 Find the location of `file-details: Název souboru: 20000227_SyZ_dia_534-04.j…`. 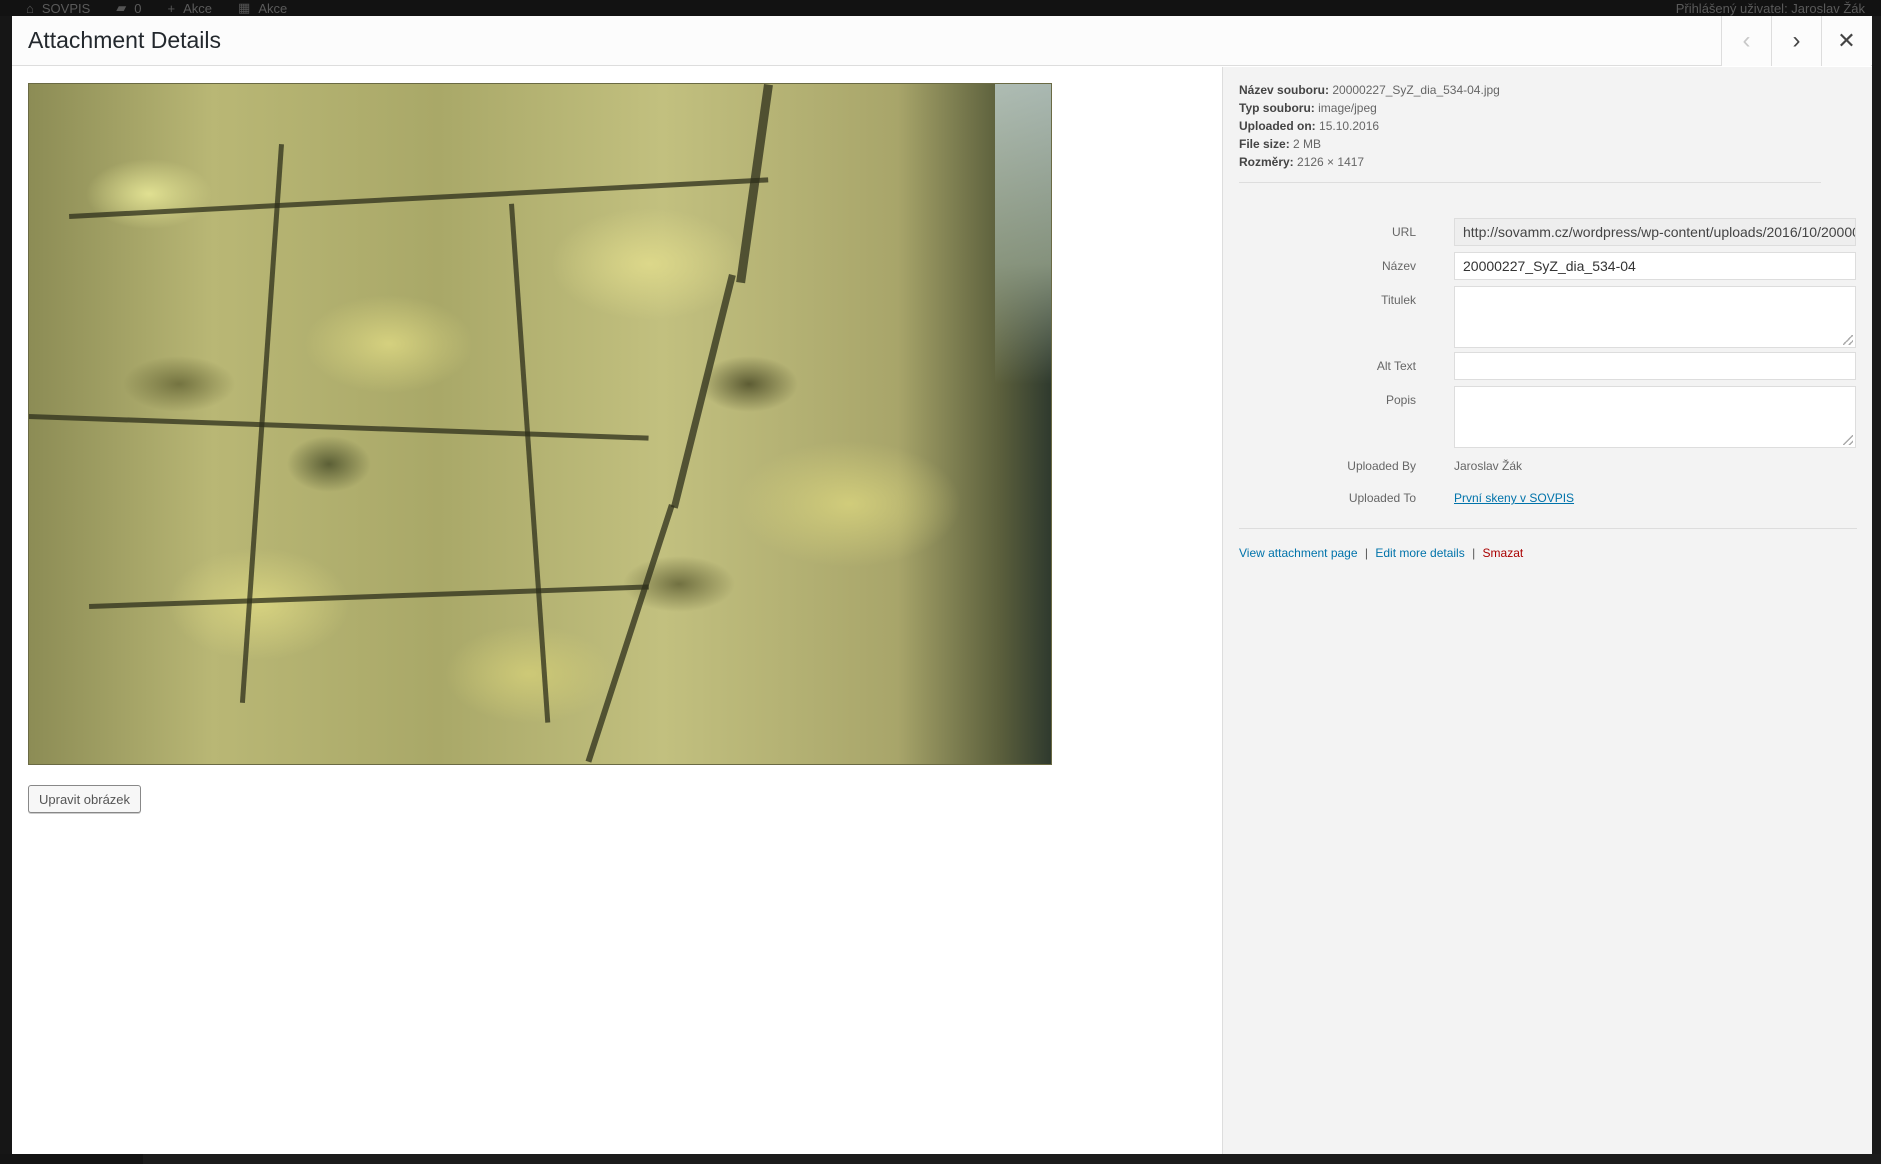

file-details: Název souboru: 20000227_SyZ_dia_534-04.j… is located at coordinates (1529, 126).